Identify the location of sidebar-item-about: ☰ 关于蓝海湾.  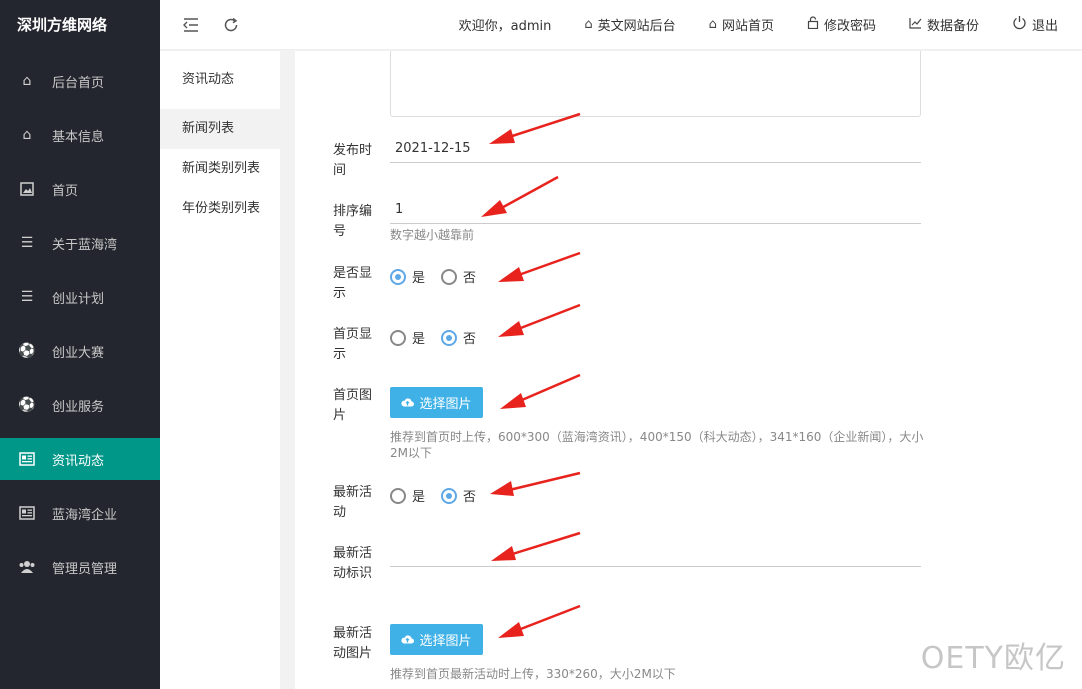
(80, 243).